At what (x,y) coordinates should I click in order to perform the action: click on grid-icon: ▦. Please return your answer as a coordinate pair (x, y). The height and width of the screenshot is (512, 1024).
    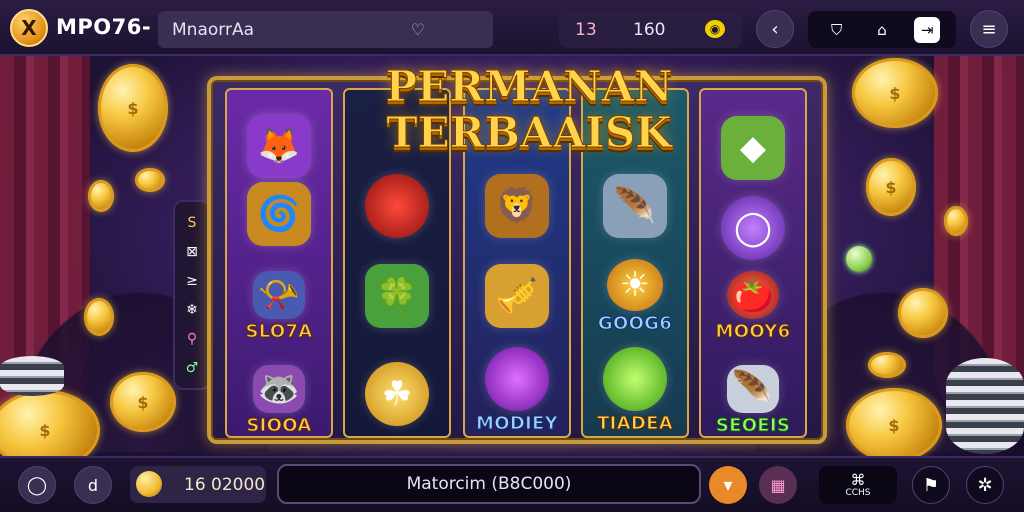
    Looking at the image, I should click on (778, 485).